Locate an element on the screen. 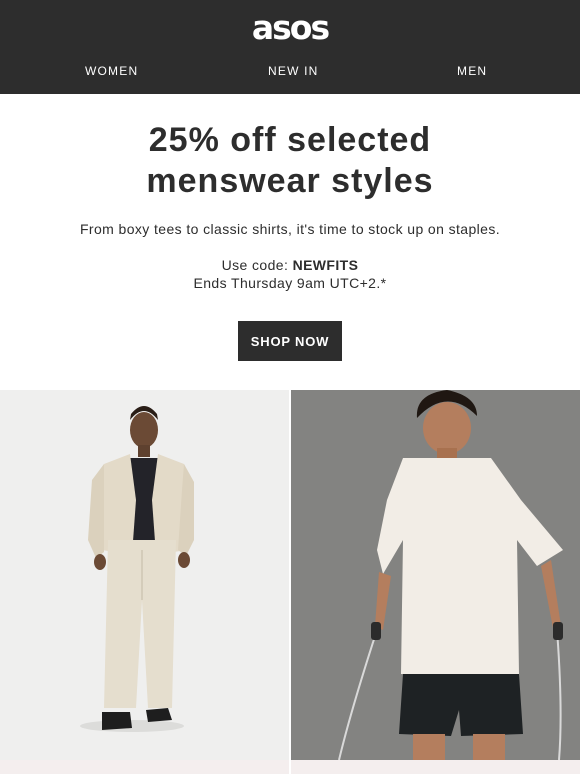 The height and width of the screenshot is (774, 580). next-tiles-preview is located at coordinates (290, 767).